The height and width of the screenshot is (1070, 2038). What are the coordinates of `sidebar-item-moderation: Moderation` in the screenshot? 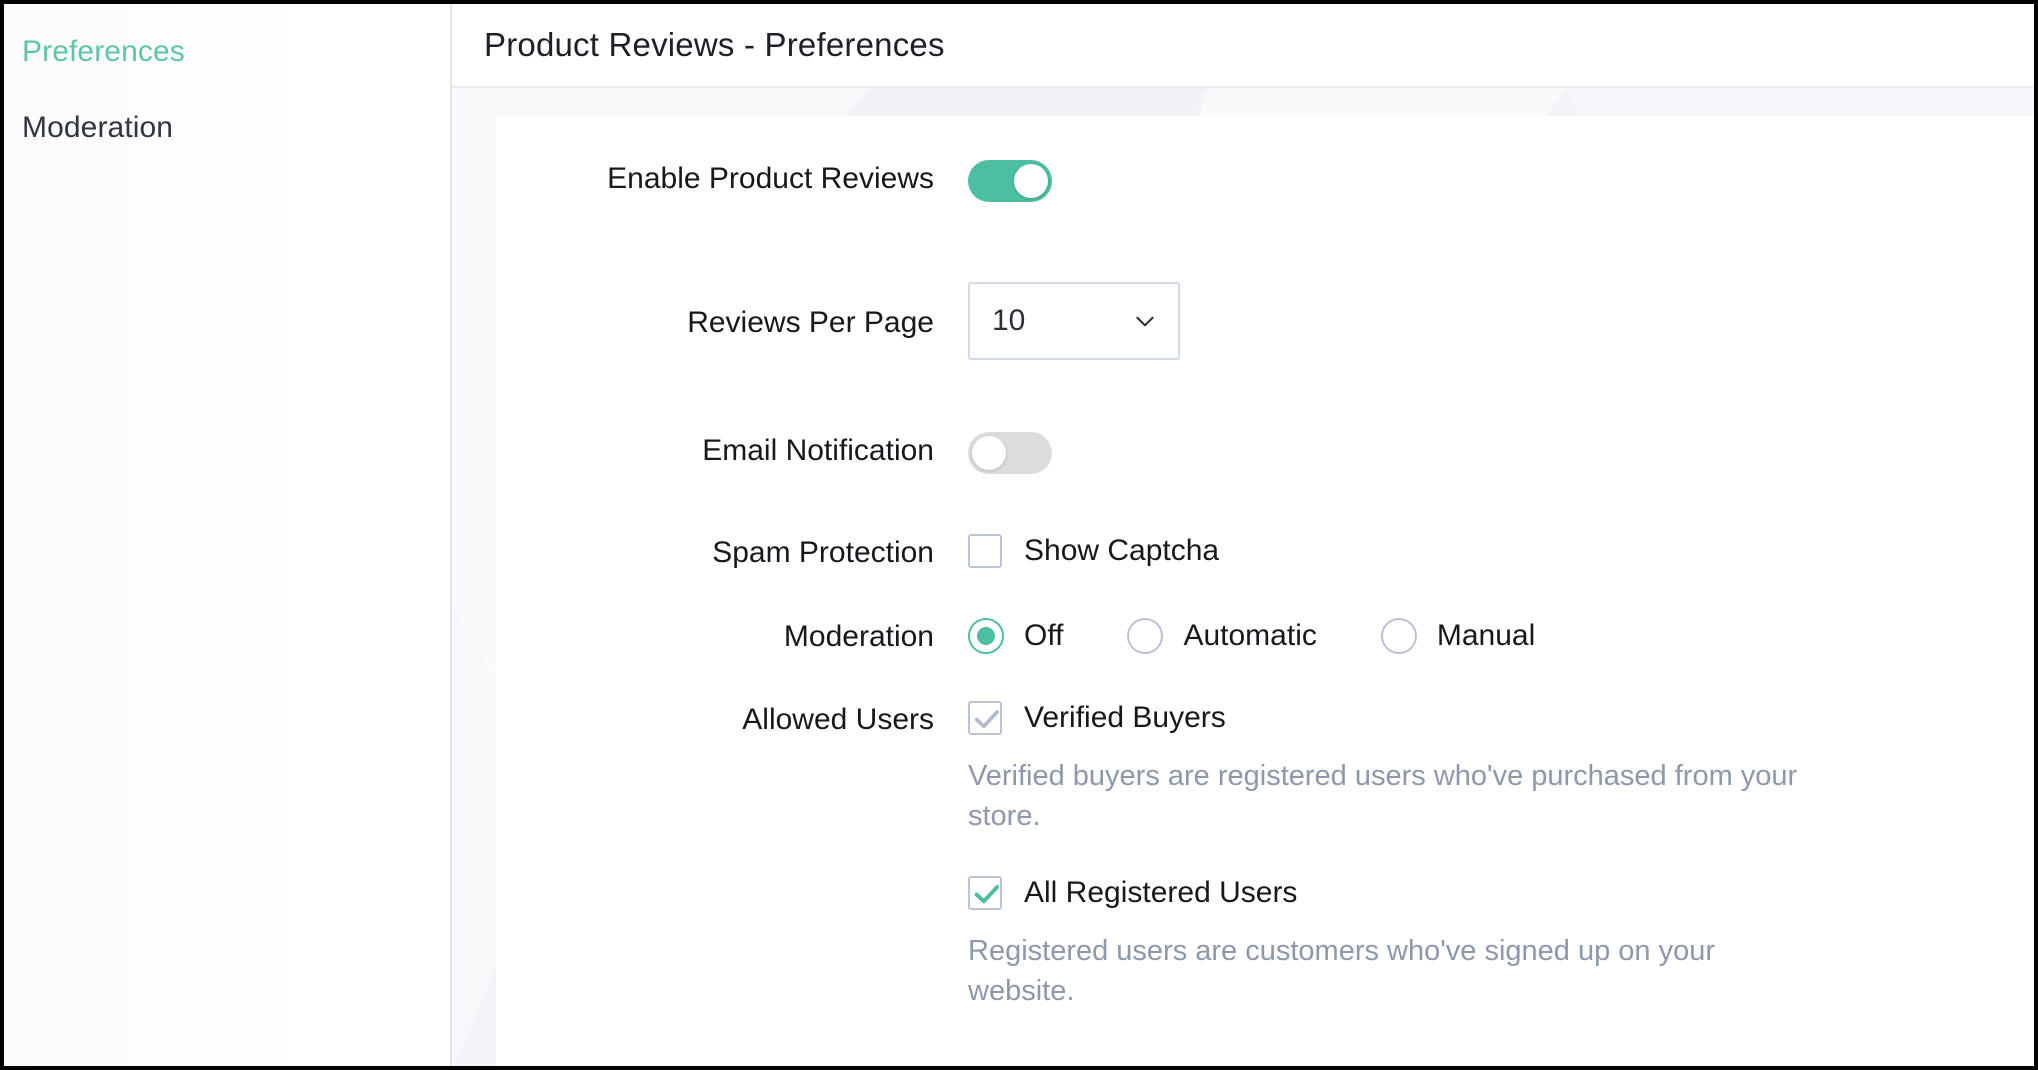 It's located at (227, 128).